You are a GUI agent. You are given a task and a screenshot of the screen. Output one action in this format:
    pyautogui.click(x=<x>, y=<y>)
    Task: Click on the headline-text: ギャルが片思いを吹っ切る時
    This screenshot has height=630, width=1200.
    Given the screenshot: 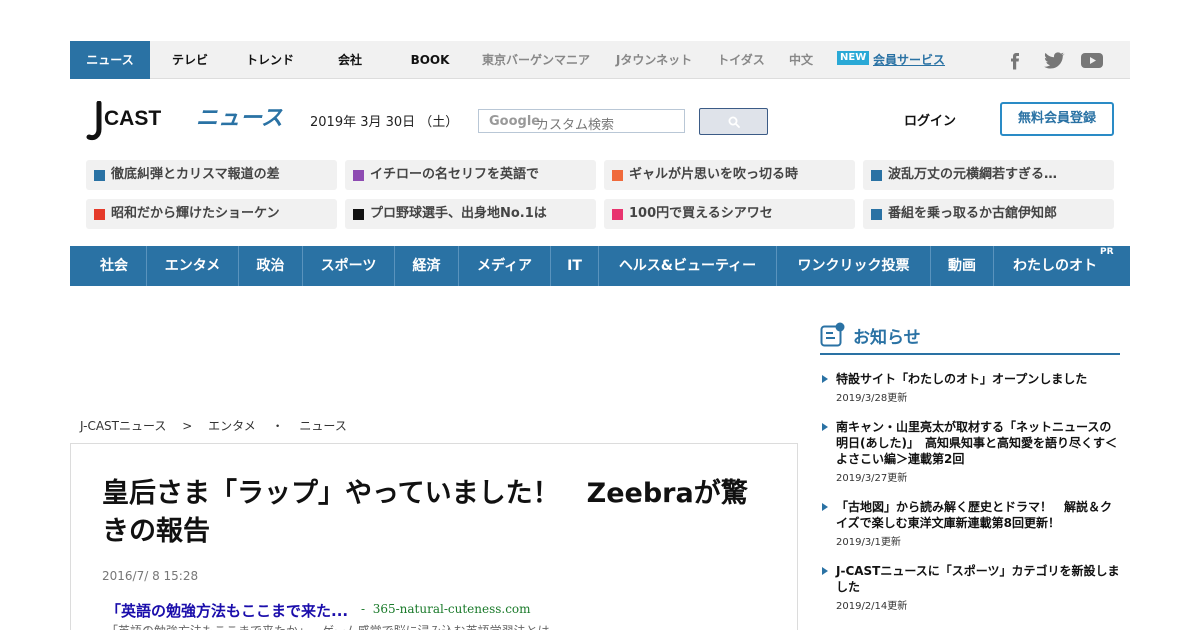 What is the action you would take?
    pyautogui.click(x=714, y=174)
    